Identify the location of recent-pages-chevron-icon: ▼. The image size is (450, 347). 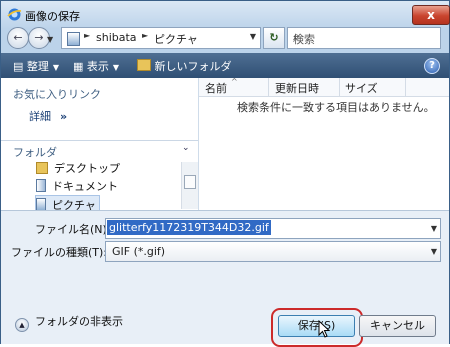
(50, 39).